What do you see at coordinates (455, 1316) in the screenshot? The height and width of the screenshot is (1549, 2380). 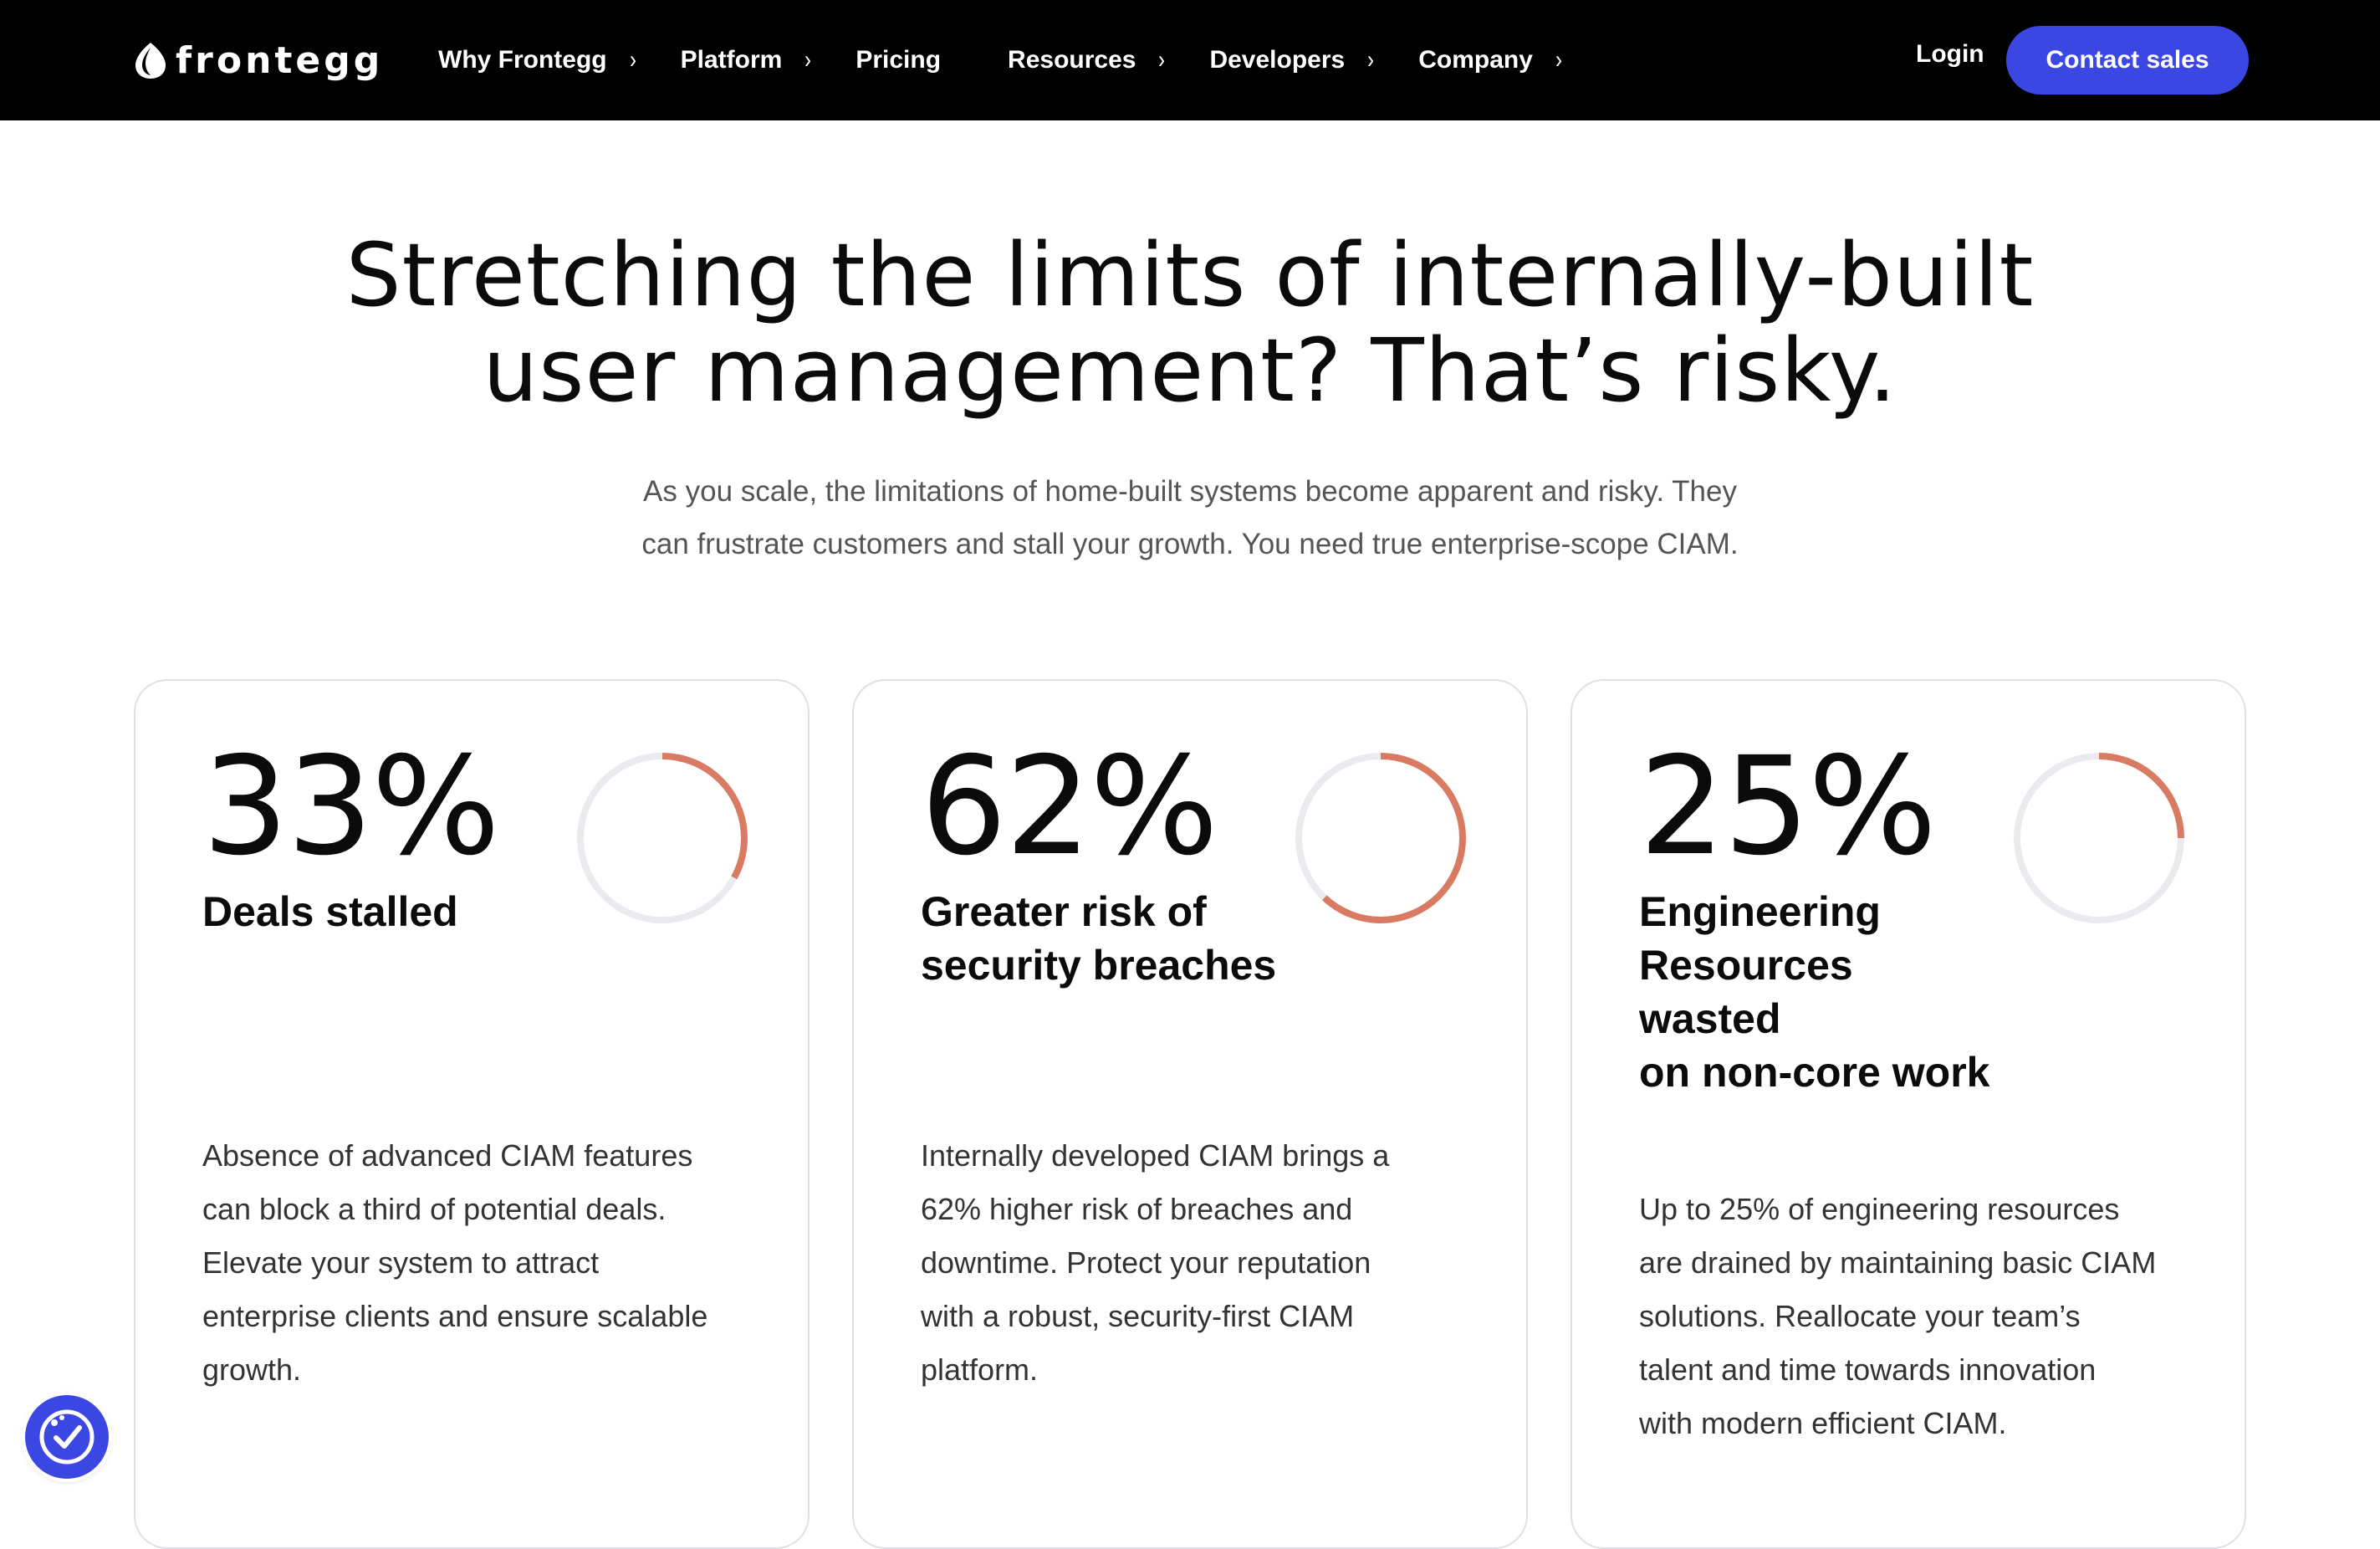 I see `desc-line: enterprise clients and ensure scalable` at bounding box center [455, 1316].